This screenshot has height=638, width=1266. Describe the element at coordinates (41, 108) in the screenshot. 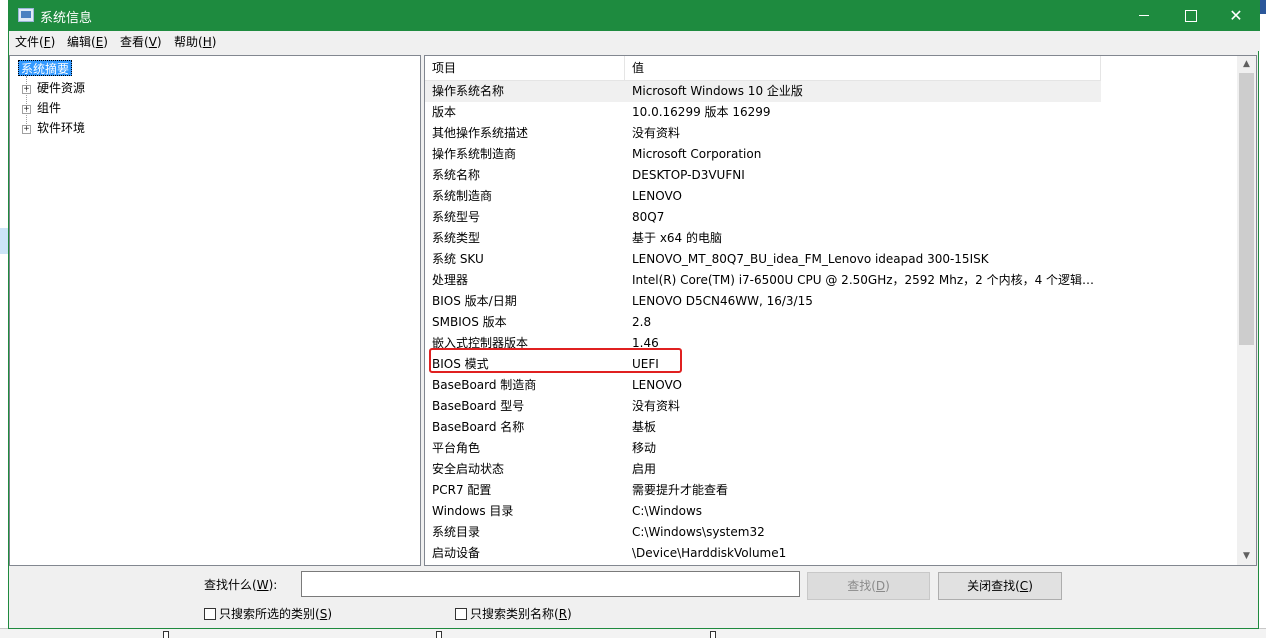

I see `tree-item-components: + 组件` at that location.